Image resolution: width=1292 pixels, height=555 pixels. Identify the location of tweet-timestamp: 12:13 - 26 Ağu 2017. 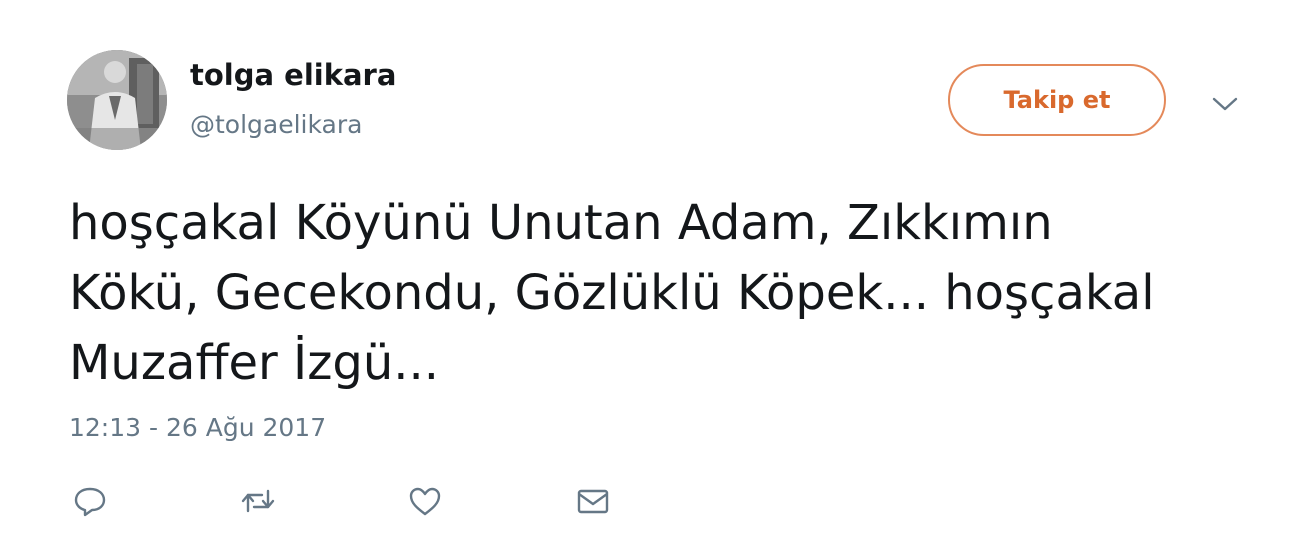
(197, 427).